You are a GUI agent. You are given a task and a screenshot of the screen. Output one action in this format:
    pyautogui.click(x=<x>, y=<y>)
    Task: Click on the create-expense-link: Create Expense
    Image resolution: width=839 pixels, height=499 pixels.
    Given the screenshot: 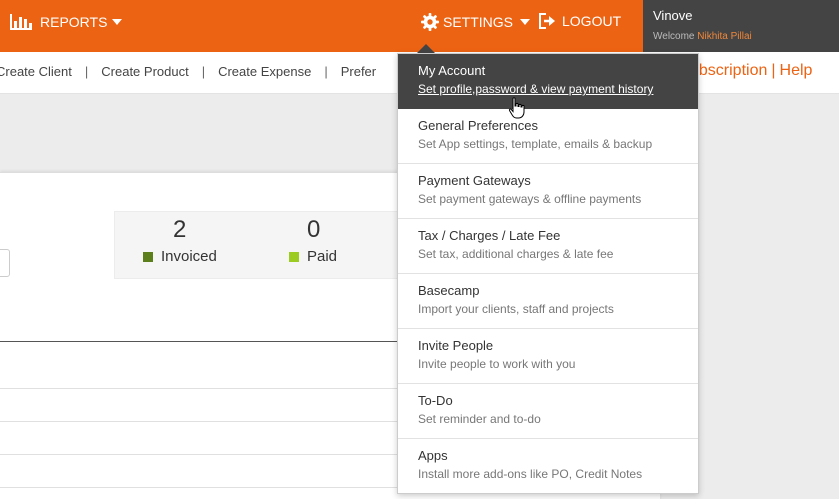 What is the action you would take?
    pyautogui.click(x=264, y=71)
    